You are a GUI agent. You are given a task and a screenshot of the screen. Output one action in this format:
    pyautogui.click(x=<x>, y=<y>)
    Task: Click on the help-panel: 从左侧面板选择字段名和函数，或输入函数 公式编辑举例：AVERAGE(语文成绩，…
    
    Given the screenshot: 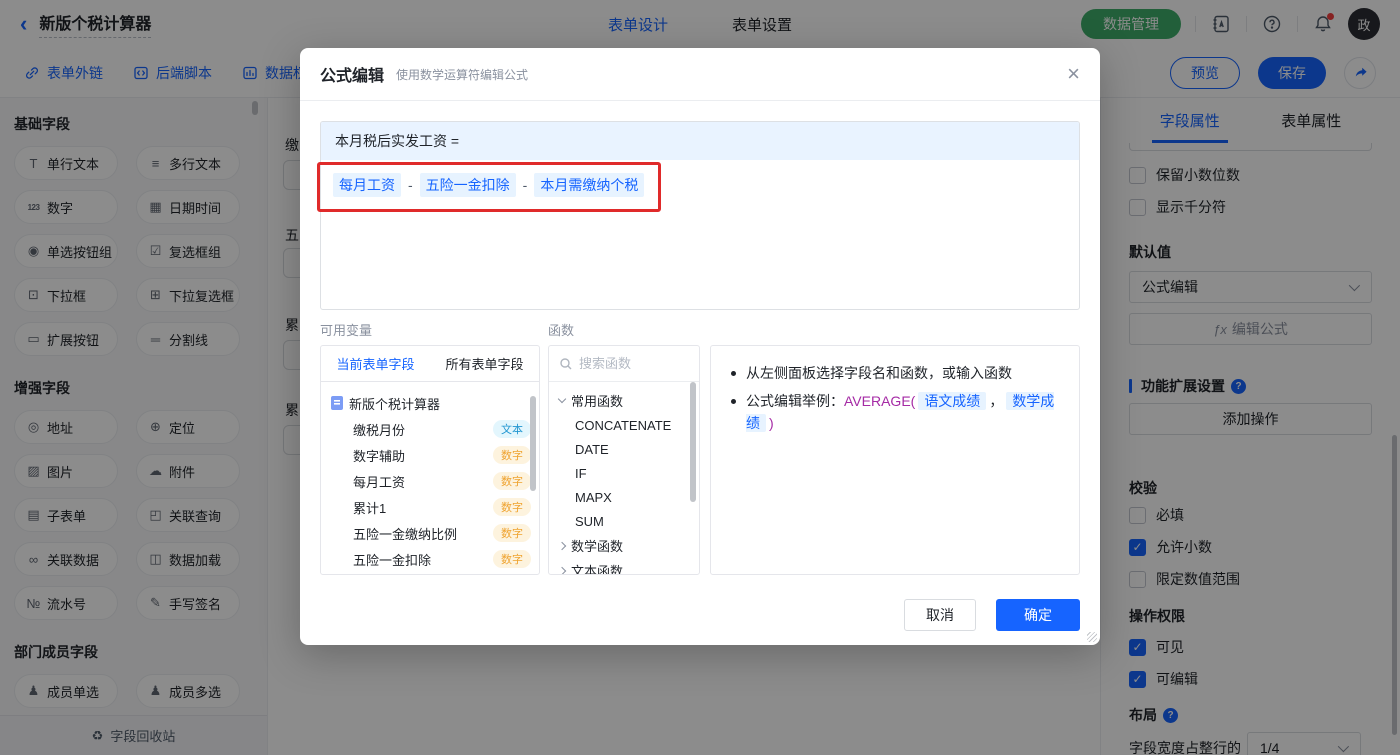 What is the action you would take?
    pyautogui.click(x=895, y=460)
    